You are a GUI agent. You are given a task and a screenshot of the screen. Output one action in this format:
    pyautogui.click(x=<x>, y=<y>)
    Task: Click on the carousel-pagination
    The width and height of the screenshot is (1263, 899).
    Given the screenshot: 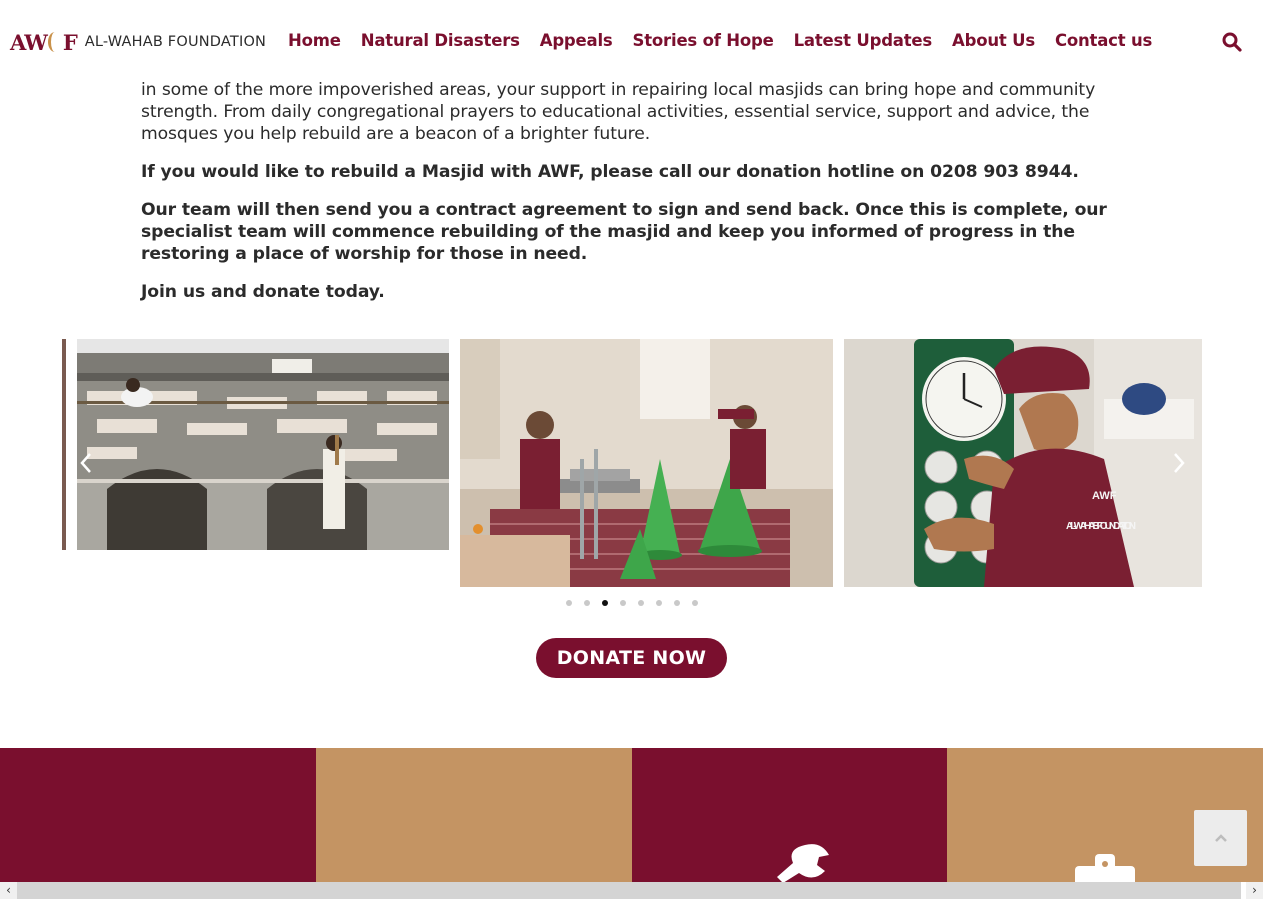 What is the action you would take?
    pyautogui.click(x=632, y=603)
    